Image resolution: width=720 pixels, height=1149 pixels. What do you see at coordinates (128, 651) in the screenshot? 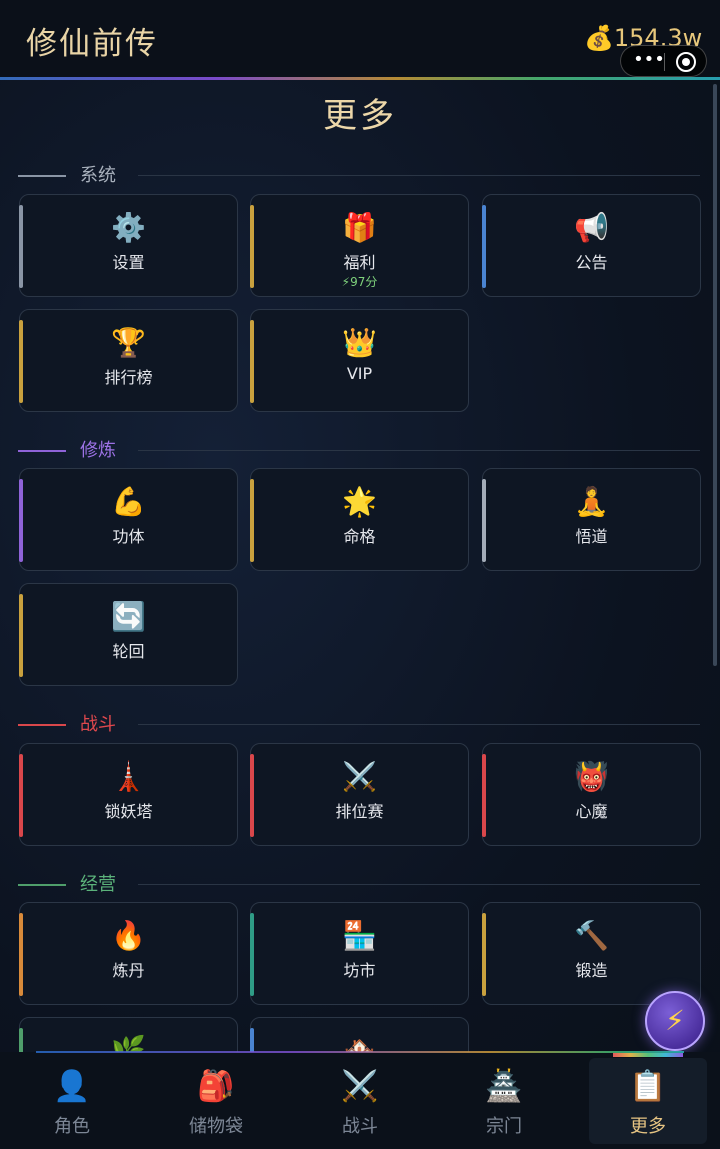
I see `card-label: 轮回` at bounding box center [128, 651].